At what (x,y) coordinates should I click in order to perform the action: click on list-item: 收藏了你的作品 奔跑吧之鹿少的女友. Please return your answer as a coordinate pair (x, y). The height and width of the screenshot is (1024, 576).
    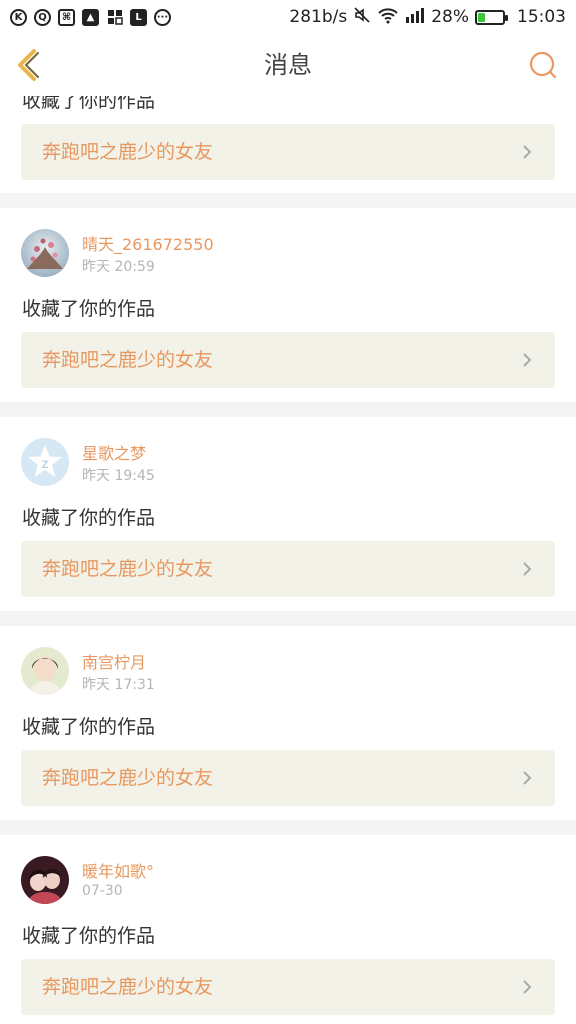
    Looking at the image, I should click on (288, 144).